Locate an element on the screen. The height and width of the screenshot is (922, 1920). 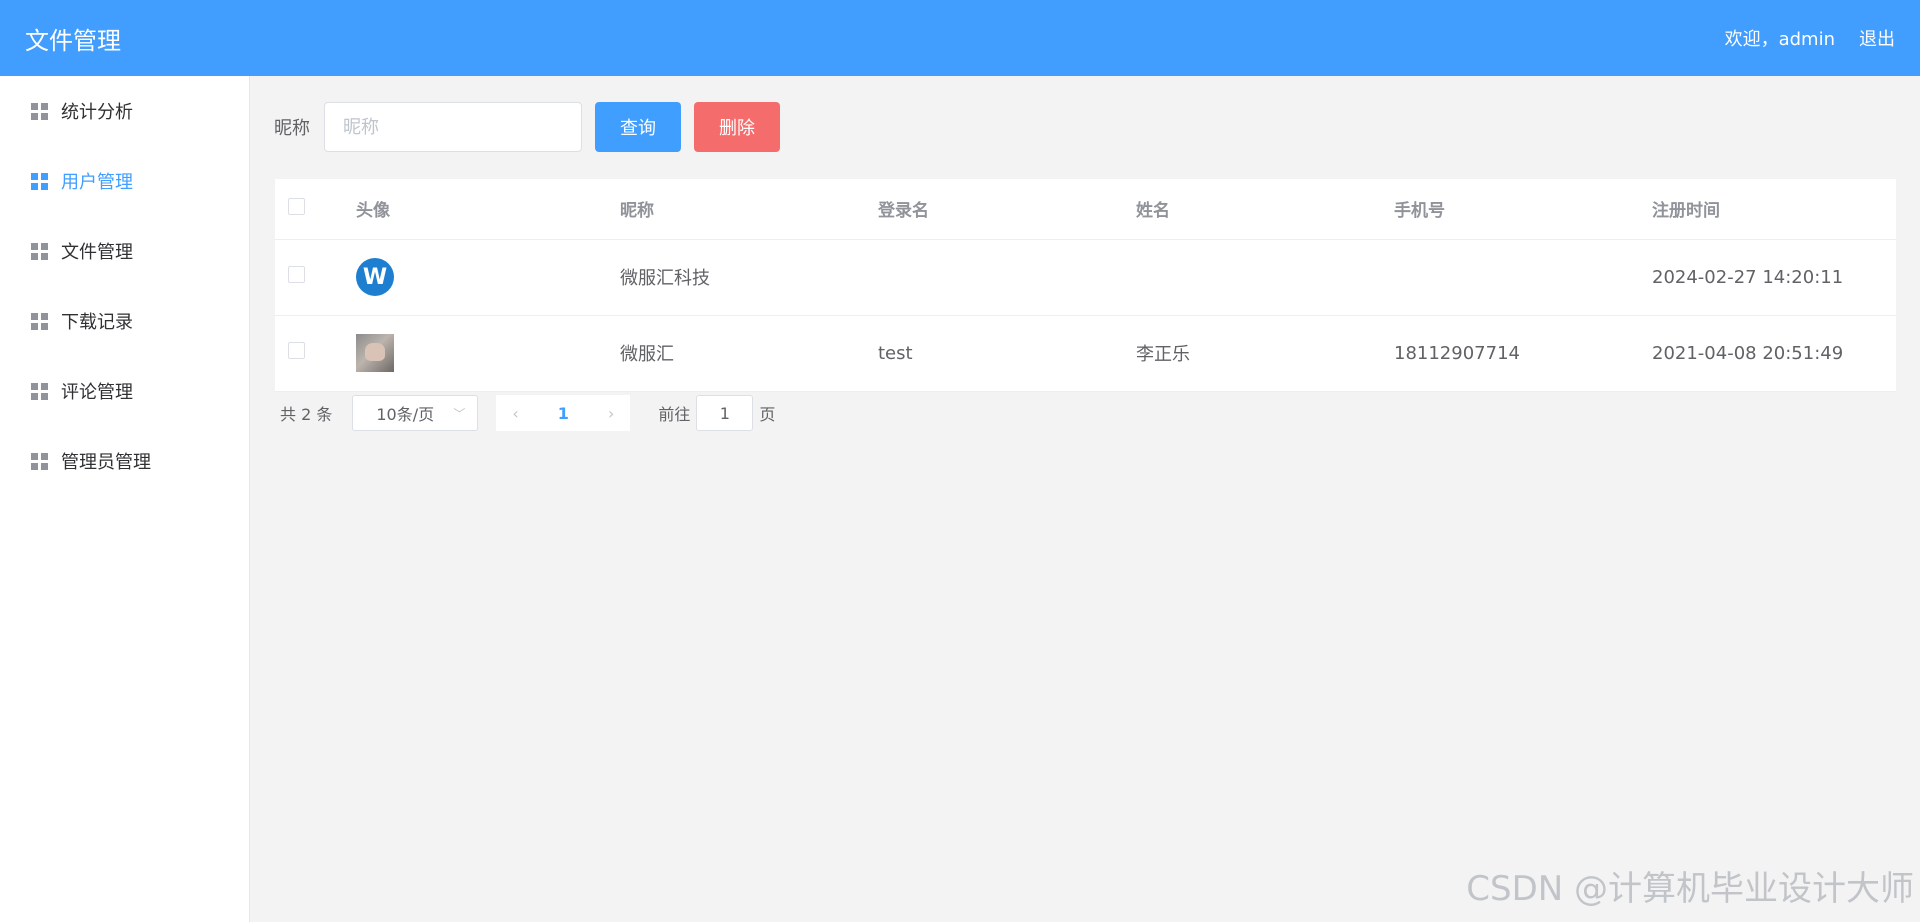
select-all-checkbox is located at coordinates (296, 206).